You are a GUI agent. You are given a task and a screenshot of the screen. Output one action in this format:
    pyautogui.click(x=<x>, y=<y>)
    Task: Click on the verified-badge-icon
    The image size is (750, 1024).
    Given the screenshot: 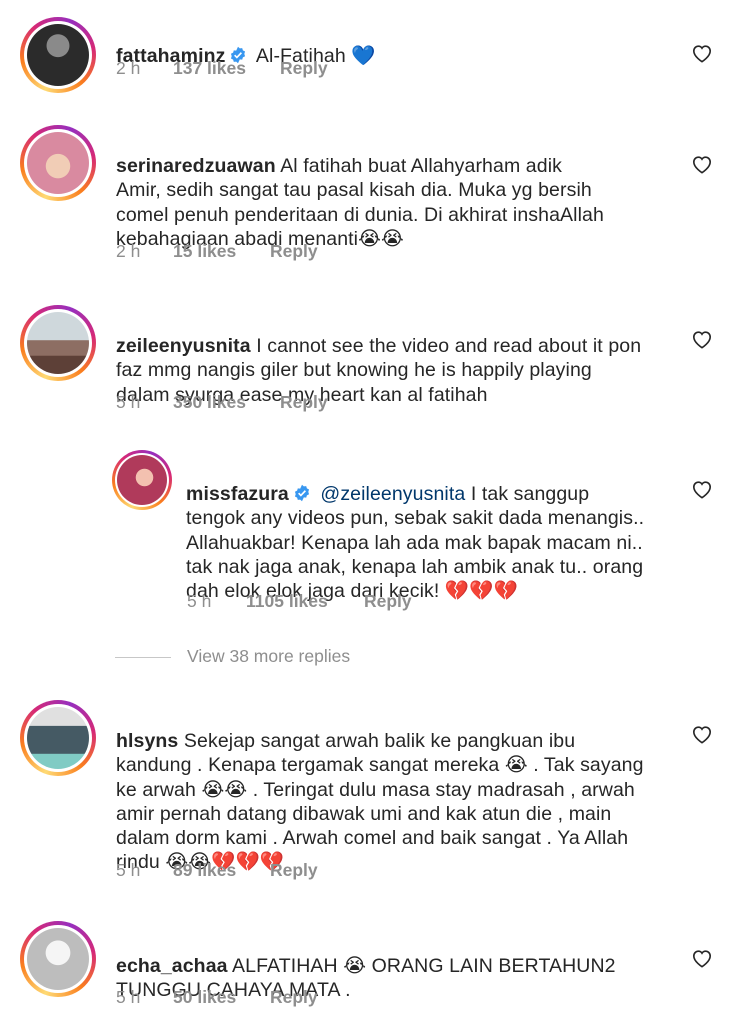 What is the action you would take?
    pyautogui.click(x=301, y=493)
    